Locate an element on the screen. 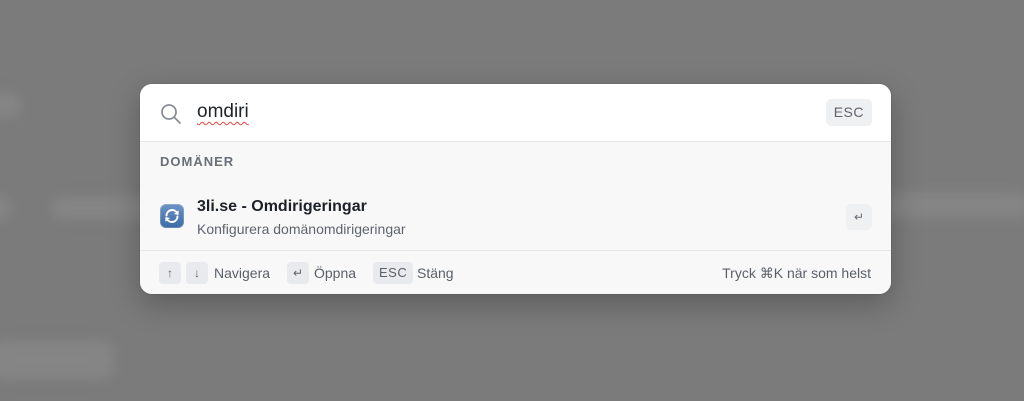 This screenshot has width=1024, height=401. esc-button: ESC is located at coordinates (848, 112).